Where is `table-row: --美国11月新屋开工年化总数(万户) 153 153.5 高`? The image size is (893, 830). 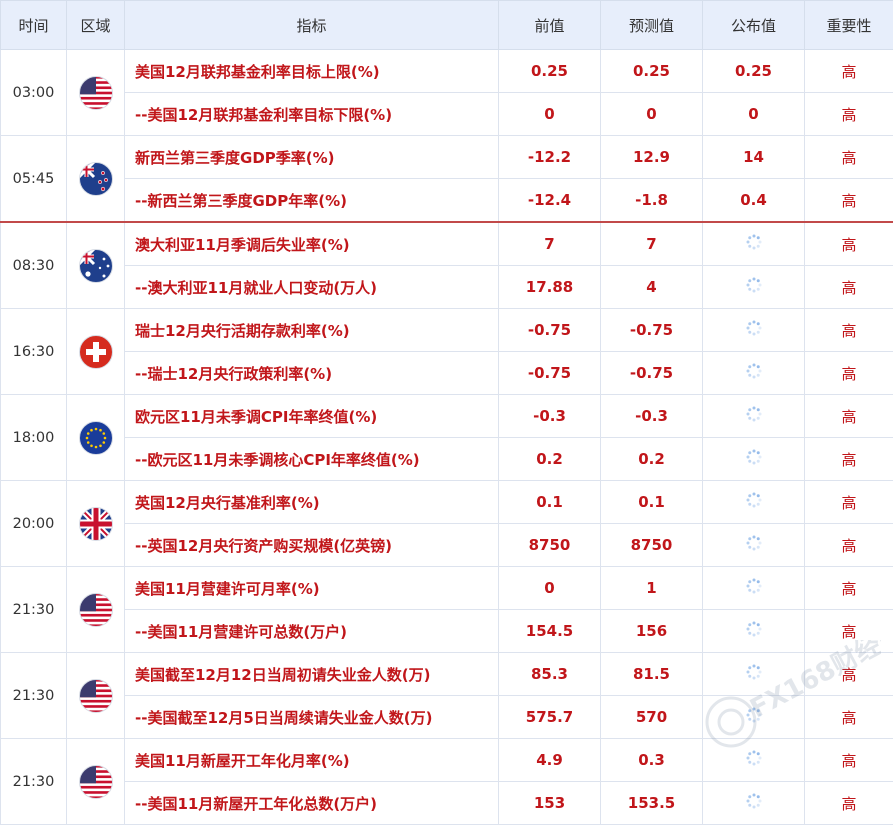
table-row: --美国11月新屋开工年化总数(万户) 153 153.5 高 is located at coordinates (447, 803).